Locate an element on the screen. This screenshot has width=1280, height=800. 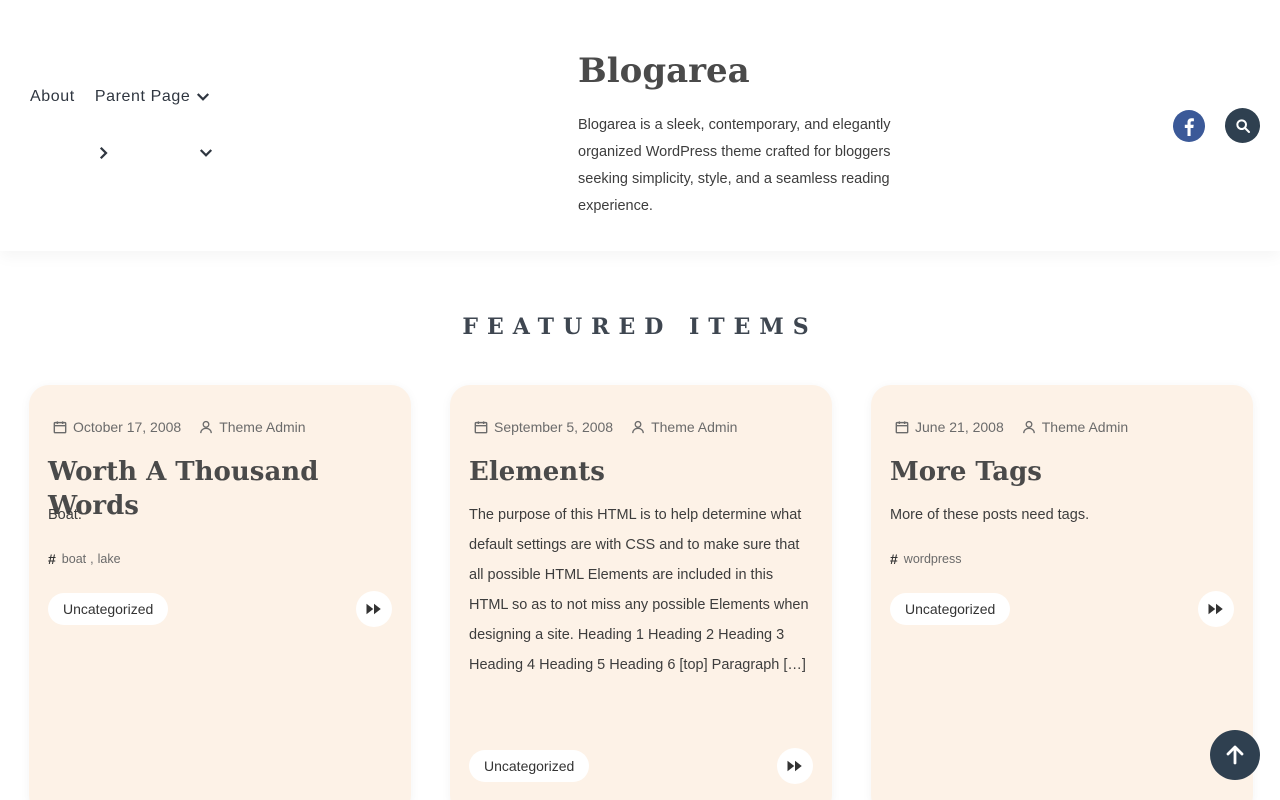
post-meta: October 17, 2008 Theme Admin is located at coordinates (179, 427).